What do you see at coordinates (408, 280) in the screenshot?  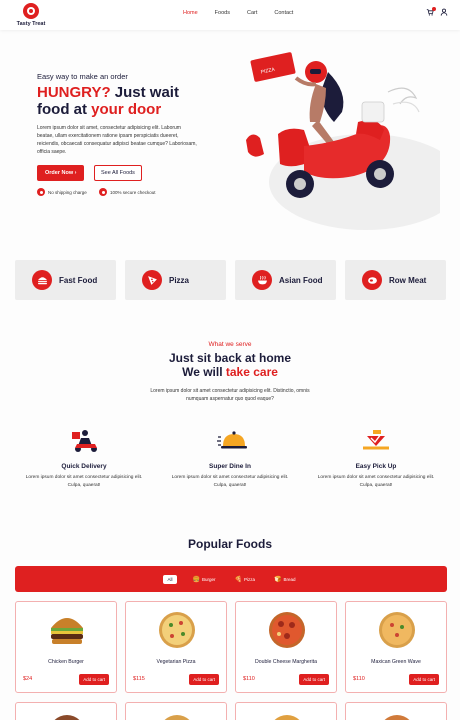 I see `category-label: Row Meat` at bounding box center [408, 280].